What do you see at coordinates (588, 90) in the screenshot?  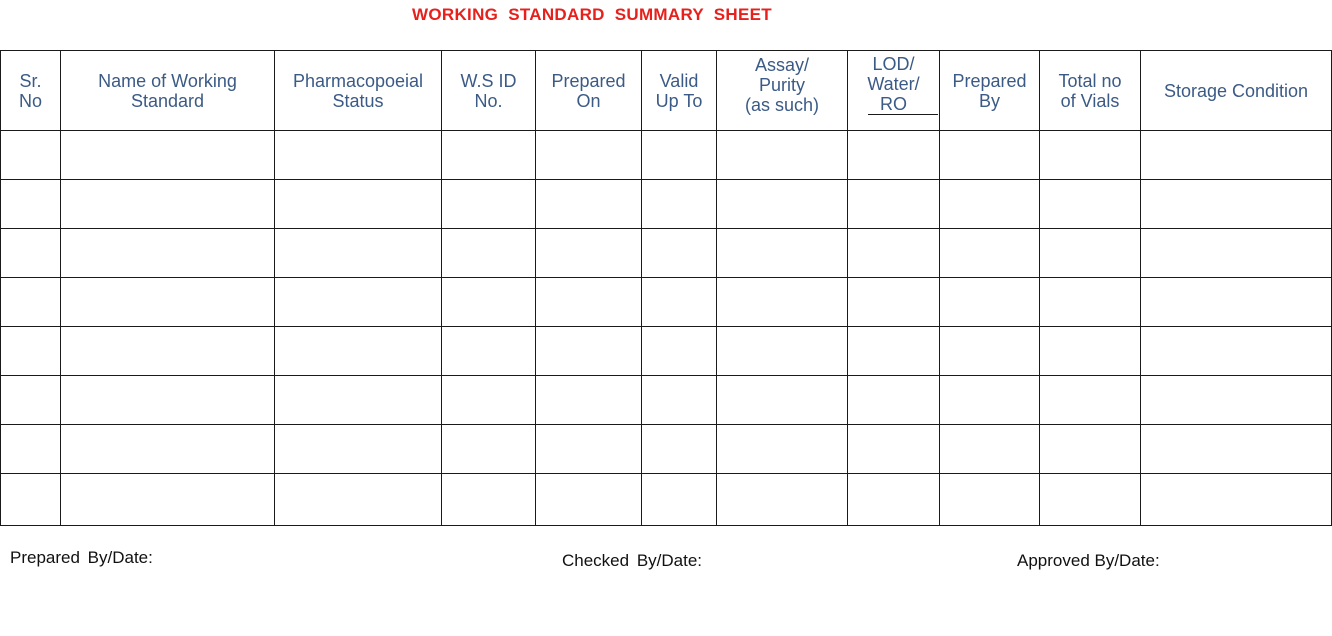 I see `column-header-prepared-on: Prepared On` at bounding box center [588, 90].